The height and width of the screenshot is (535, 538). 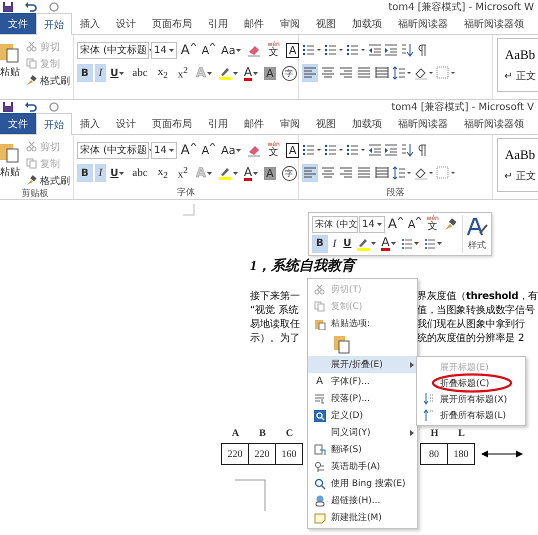 I want to click on menu-item: 展开所有标题(X), so click(x=471, y=399).